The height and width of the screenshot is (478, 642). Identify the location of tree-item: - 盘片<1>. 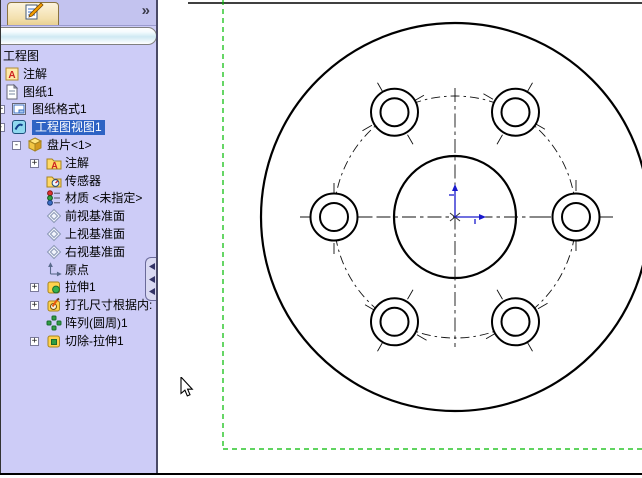
(78, 146).